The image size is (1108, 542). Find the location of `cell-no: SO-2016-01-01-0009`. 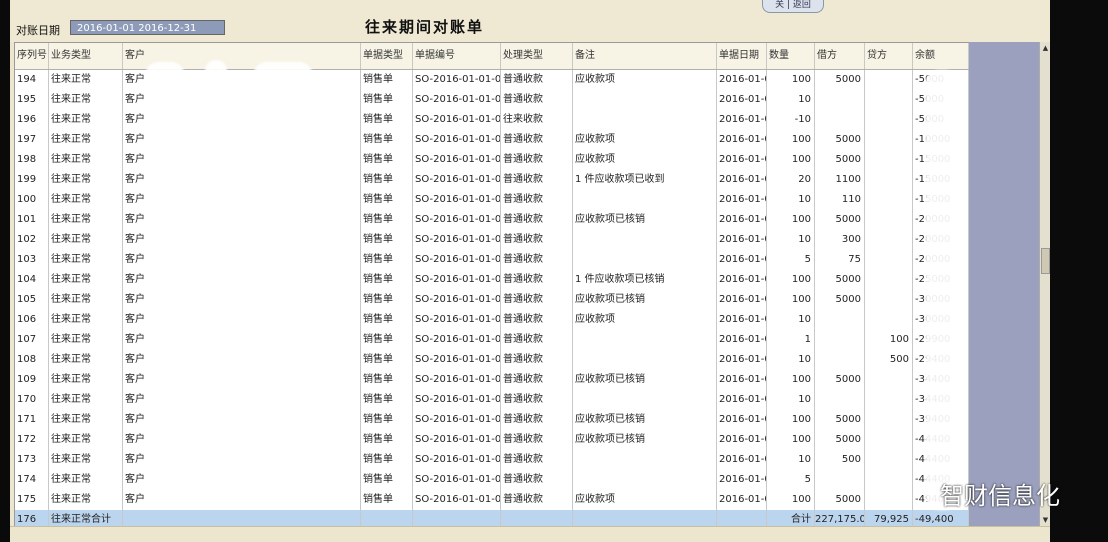

cell-no: SO-2016-01-01-0009 is located at coordinates (457, 240).